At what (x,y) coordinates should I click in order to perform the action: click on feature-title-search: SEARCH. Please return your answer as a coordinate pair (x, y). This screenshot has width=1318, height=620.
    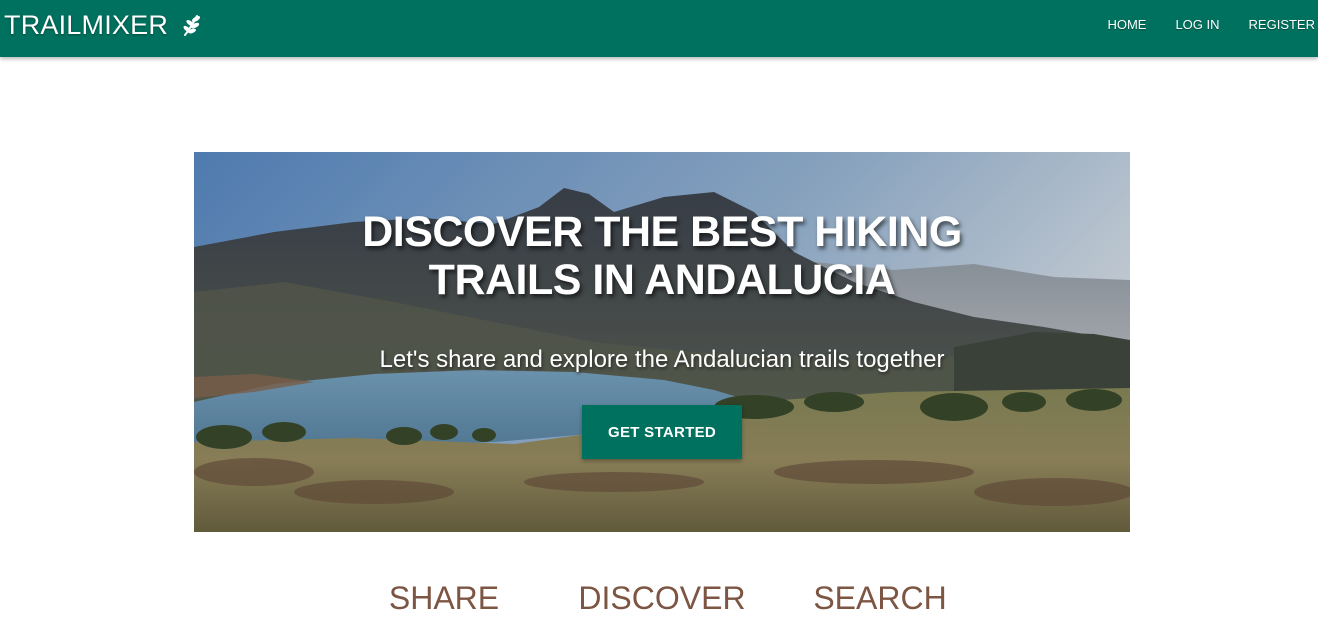
    Looking at the image, I should click on (880, 598).